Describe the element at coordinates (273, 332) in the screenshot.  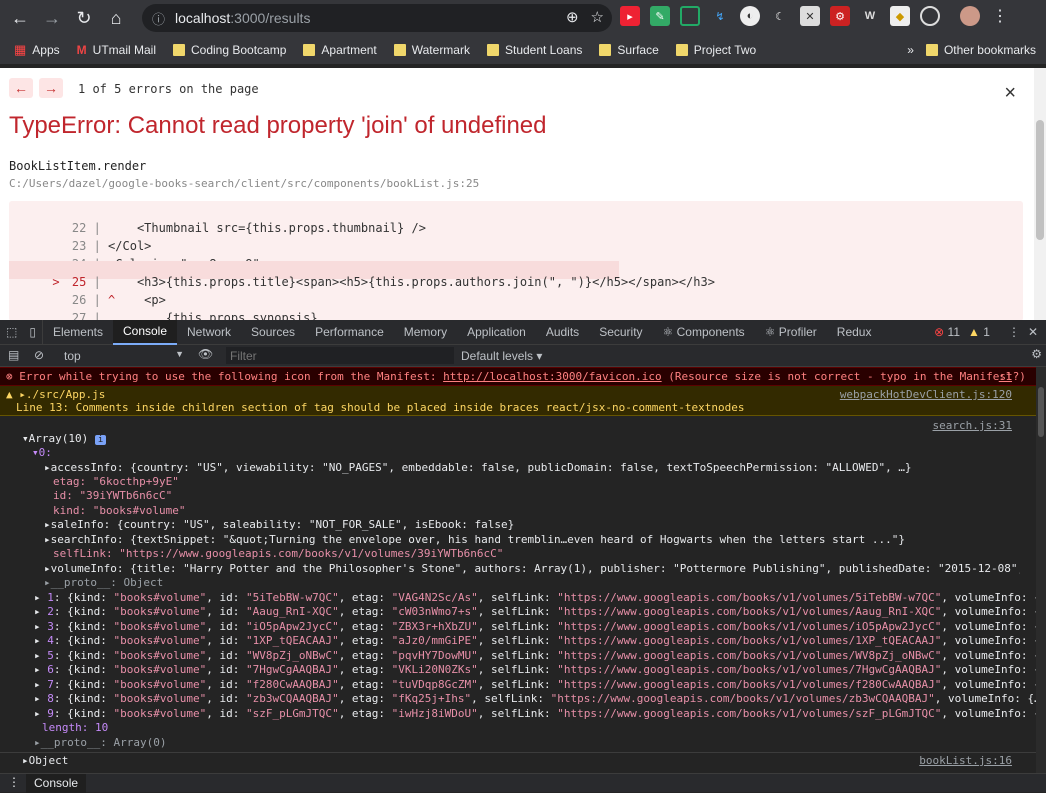
I see `tab-sources: Sources` at that location.